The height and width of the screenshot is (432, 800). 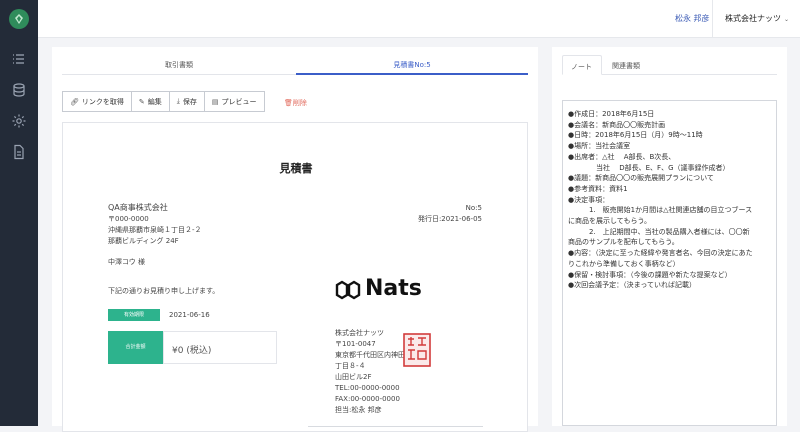 I want to click on notes-tabs: ノート 関連書類, so click(x=669, y=65).